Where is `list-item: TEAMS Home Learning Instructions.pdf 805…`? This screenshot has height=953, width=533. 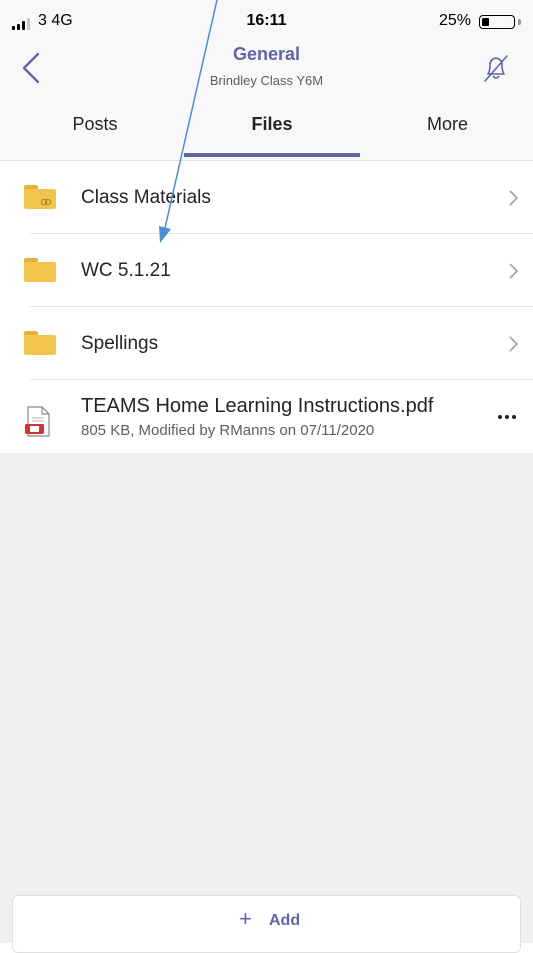
list-item: TEAMS Home Learning Instructions.pdf 805… is located at coordinates (266, 416).